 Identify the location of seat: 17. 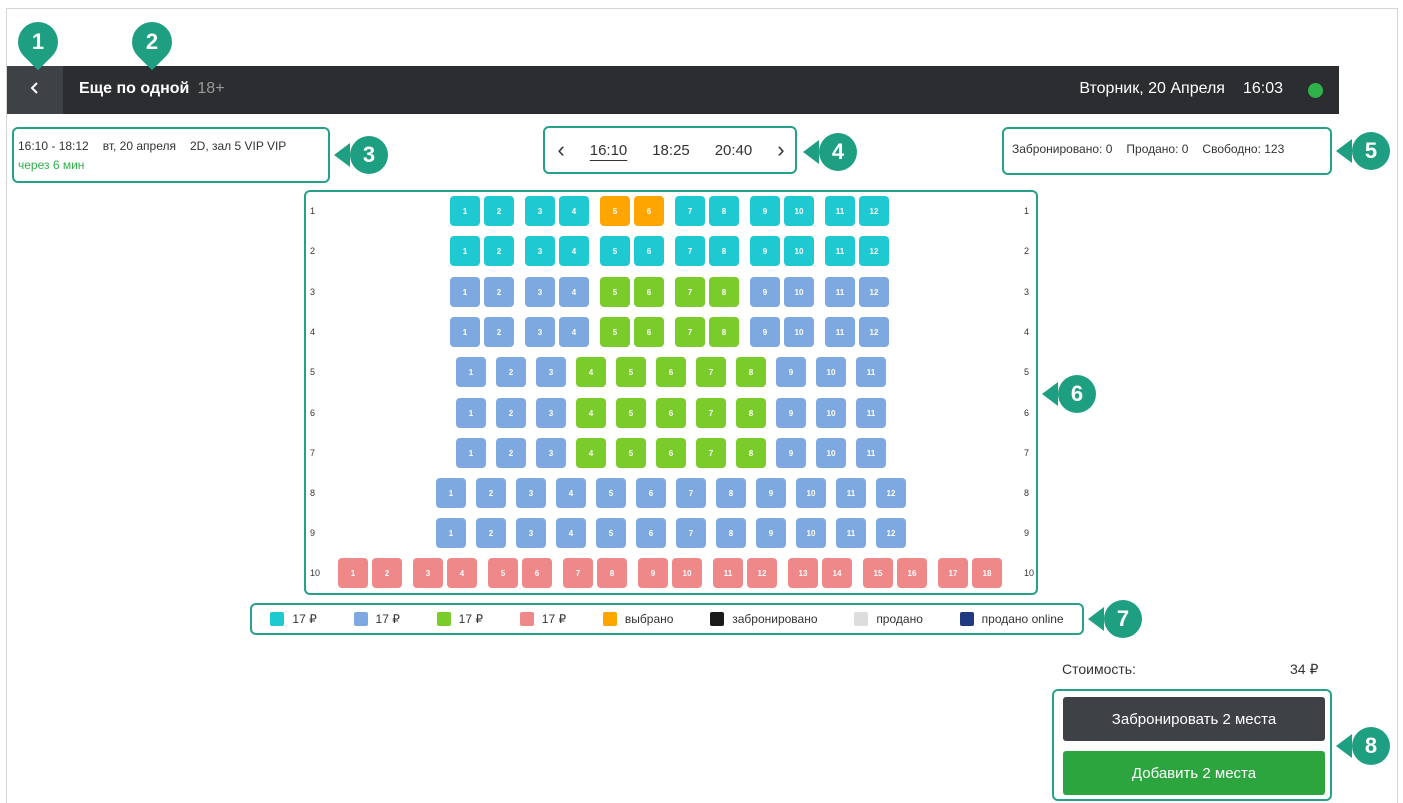
(953, 573).